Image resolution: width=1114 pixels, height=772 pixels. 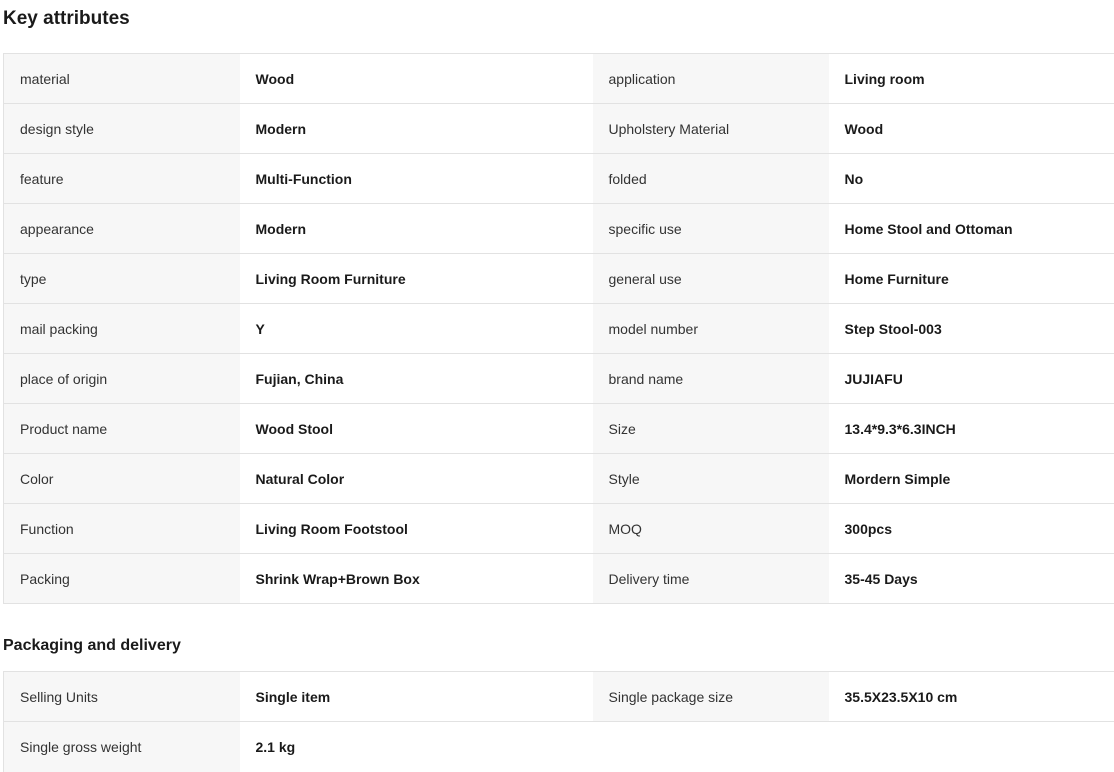 What do you see at coordinates (122, 279) in the screenshot?
I see `attribute-label: type` at bounding box center [122, 279].